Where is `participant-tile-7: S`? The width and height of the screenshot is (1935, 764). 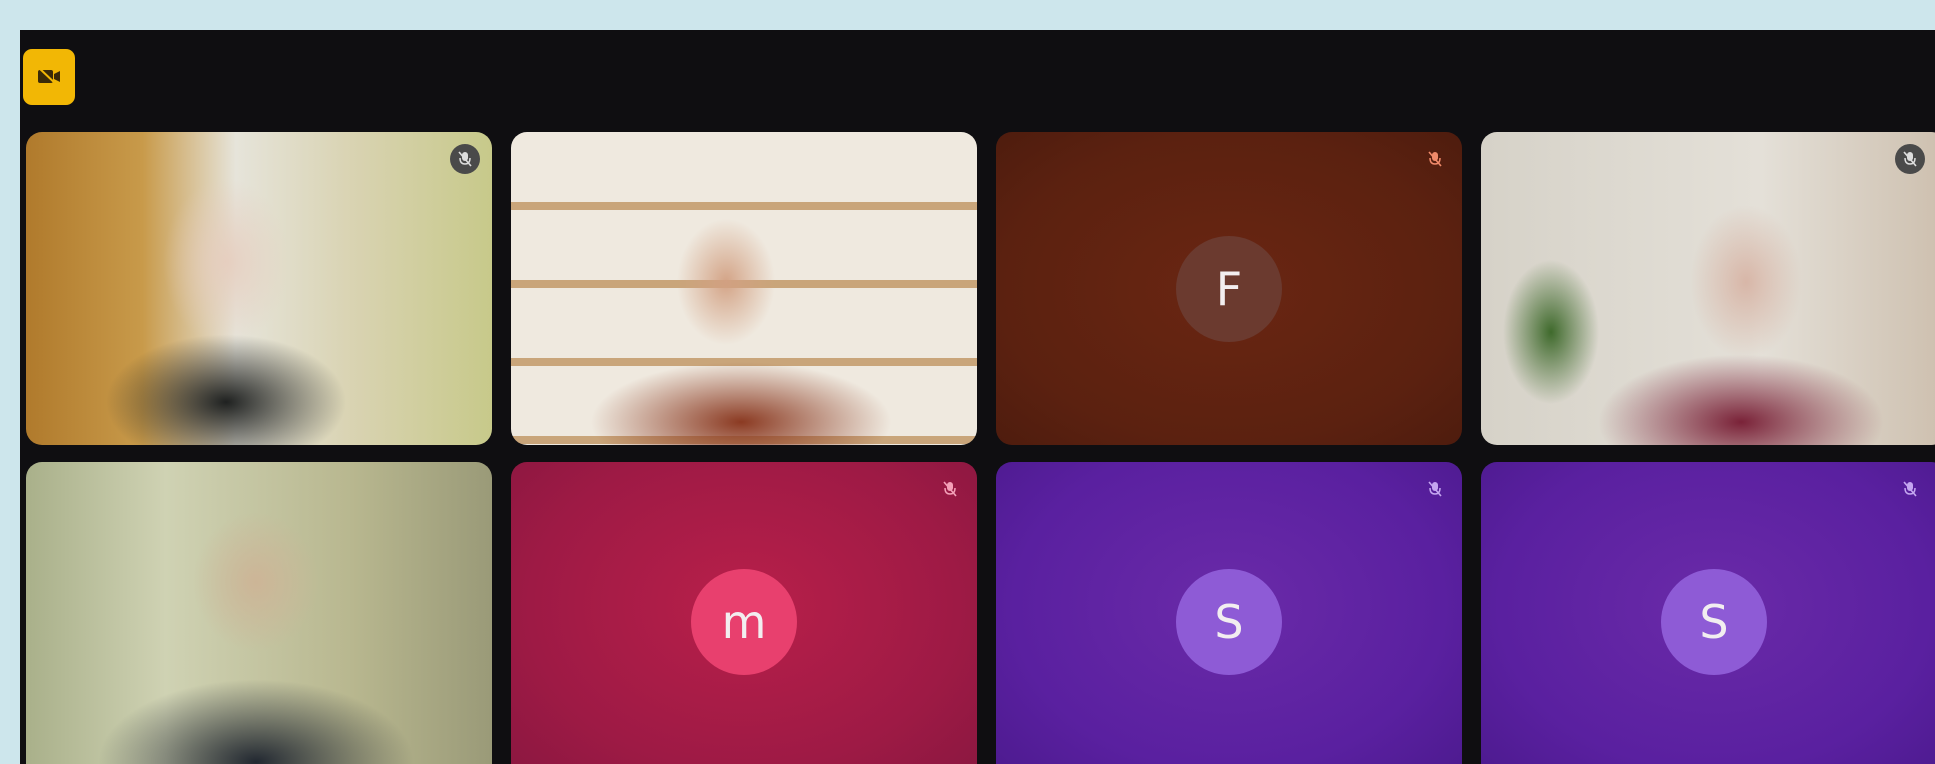 participant-tile-7: S is located at coordinates (1229, 613).